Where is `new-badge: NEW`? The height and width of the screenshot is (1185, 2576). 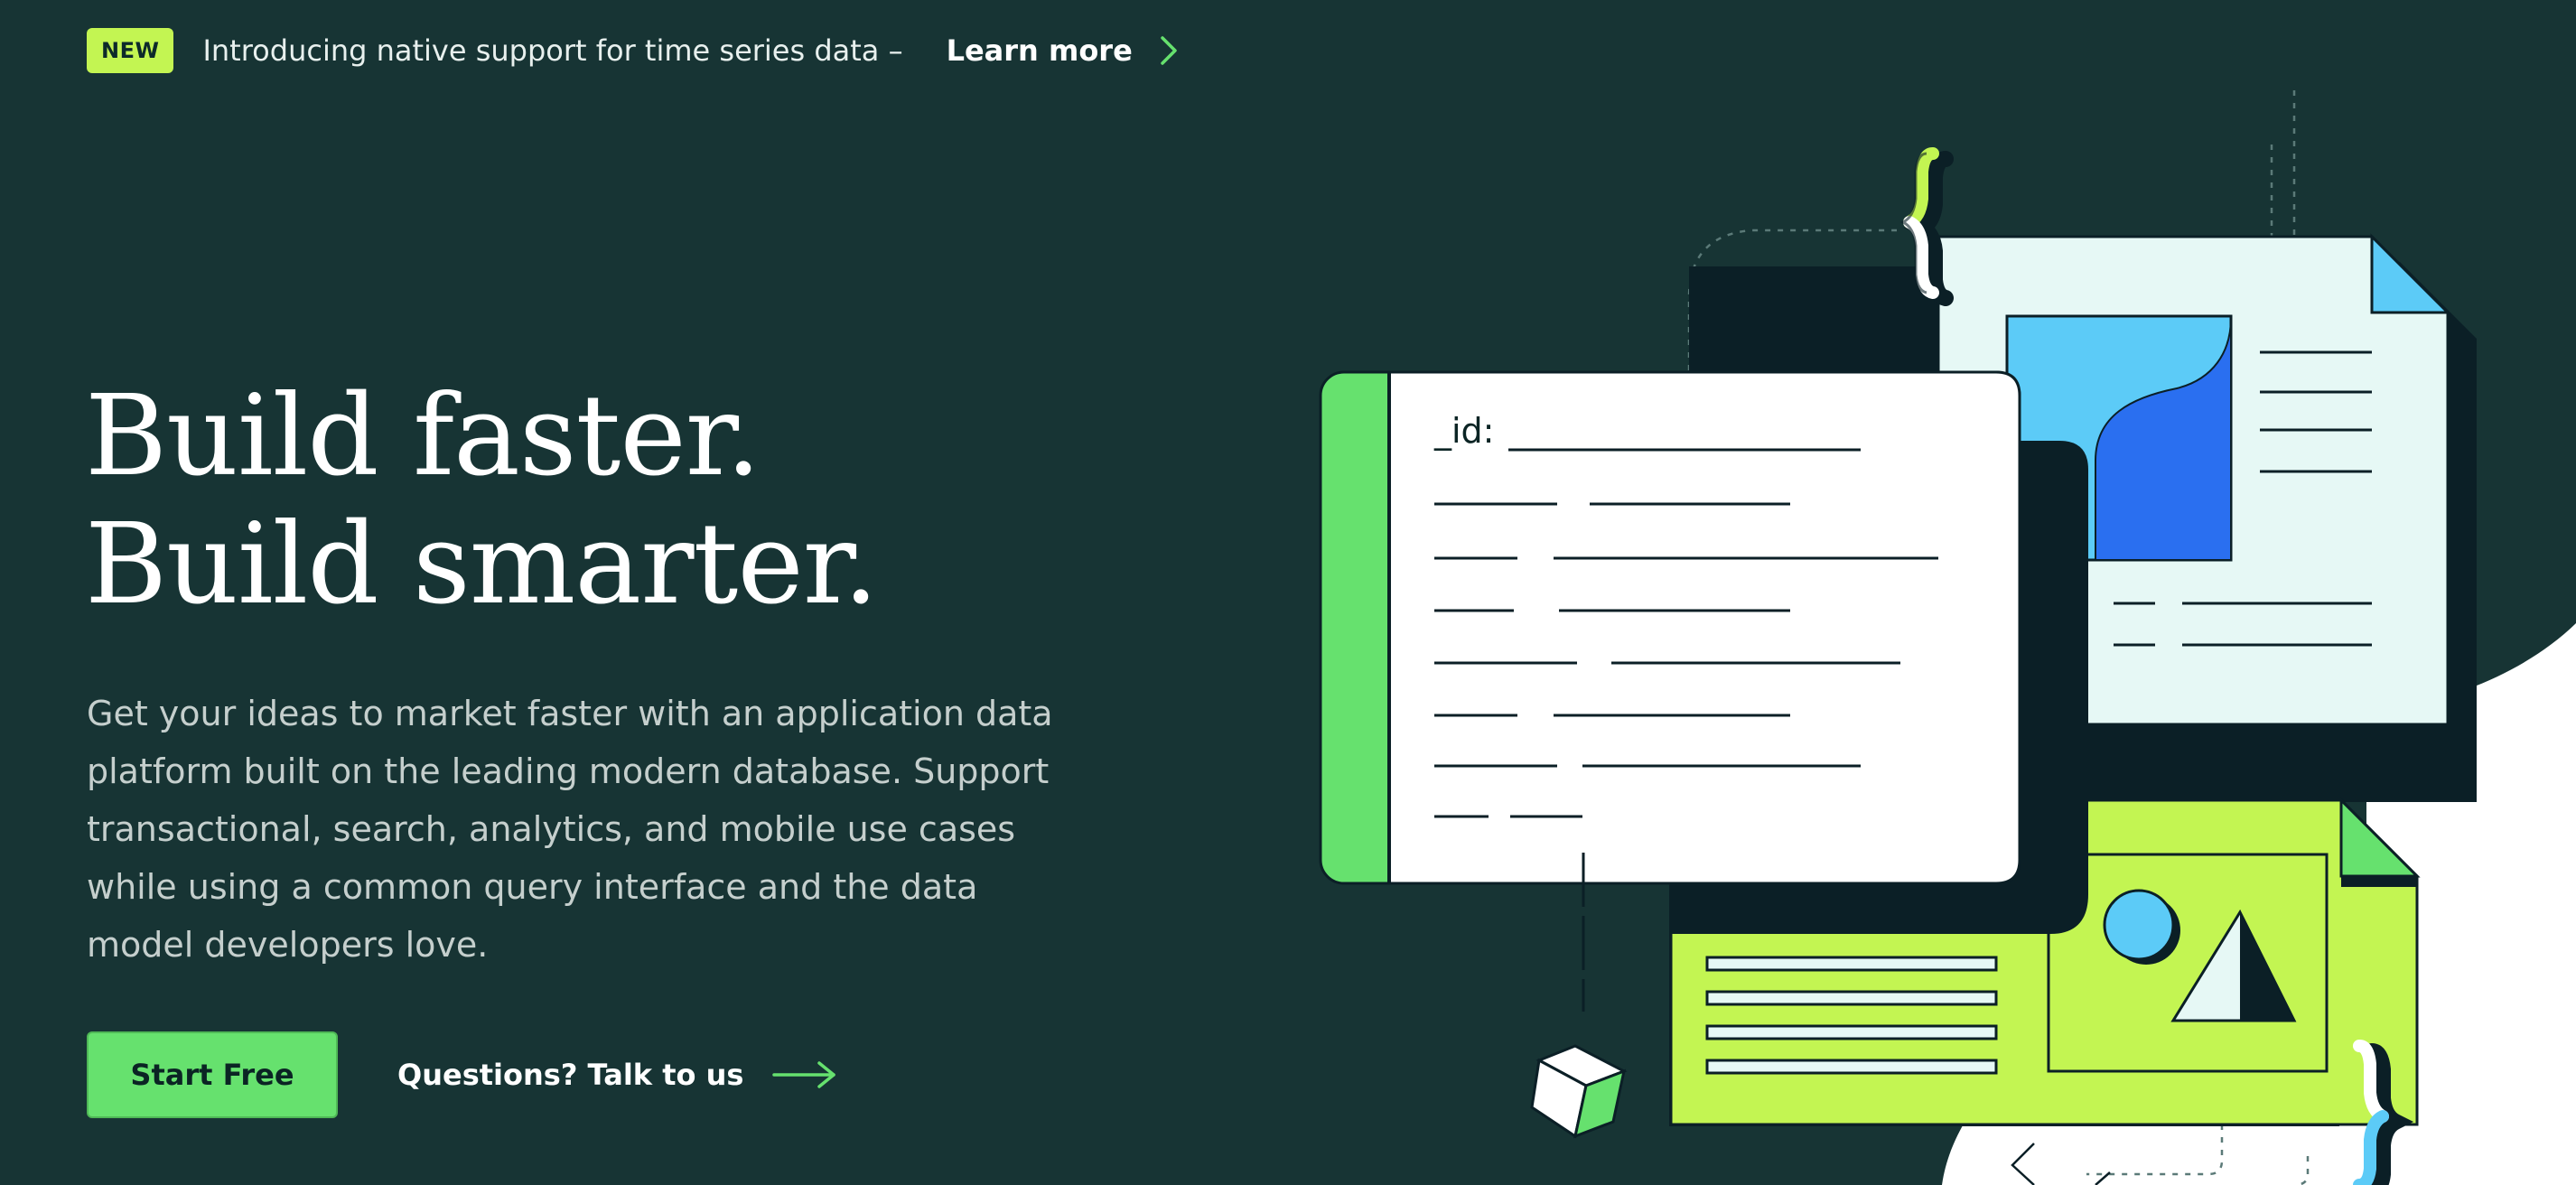
new-badge: NEW is located at coordinates (130, 50).